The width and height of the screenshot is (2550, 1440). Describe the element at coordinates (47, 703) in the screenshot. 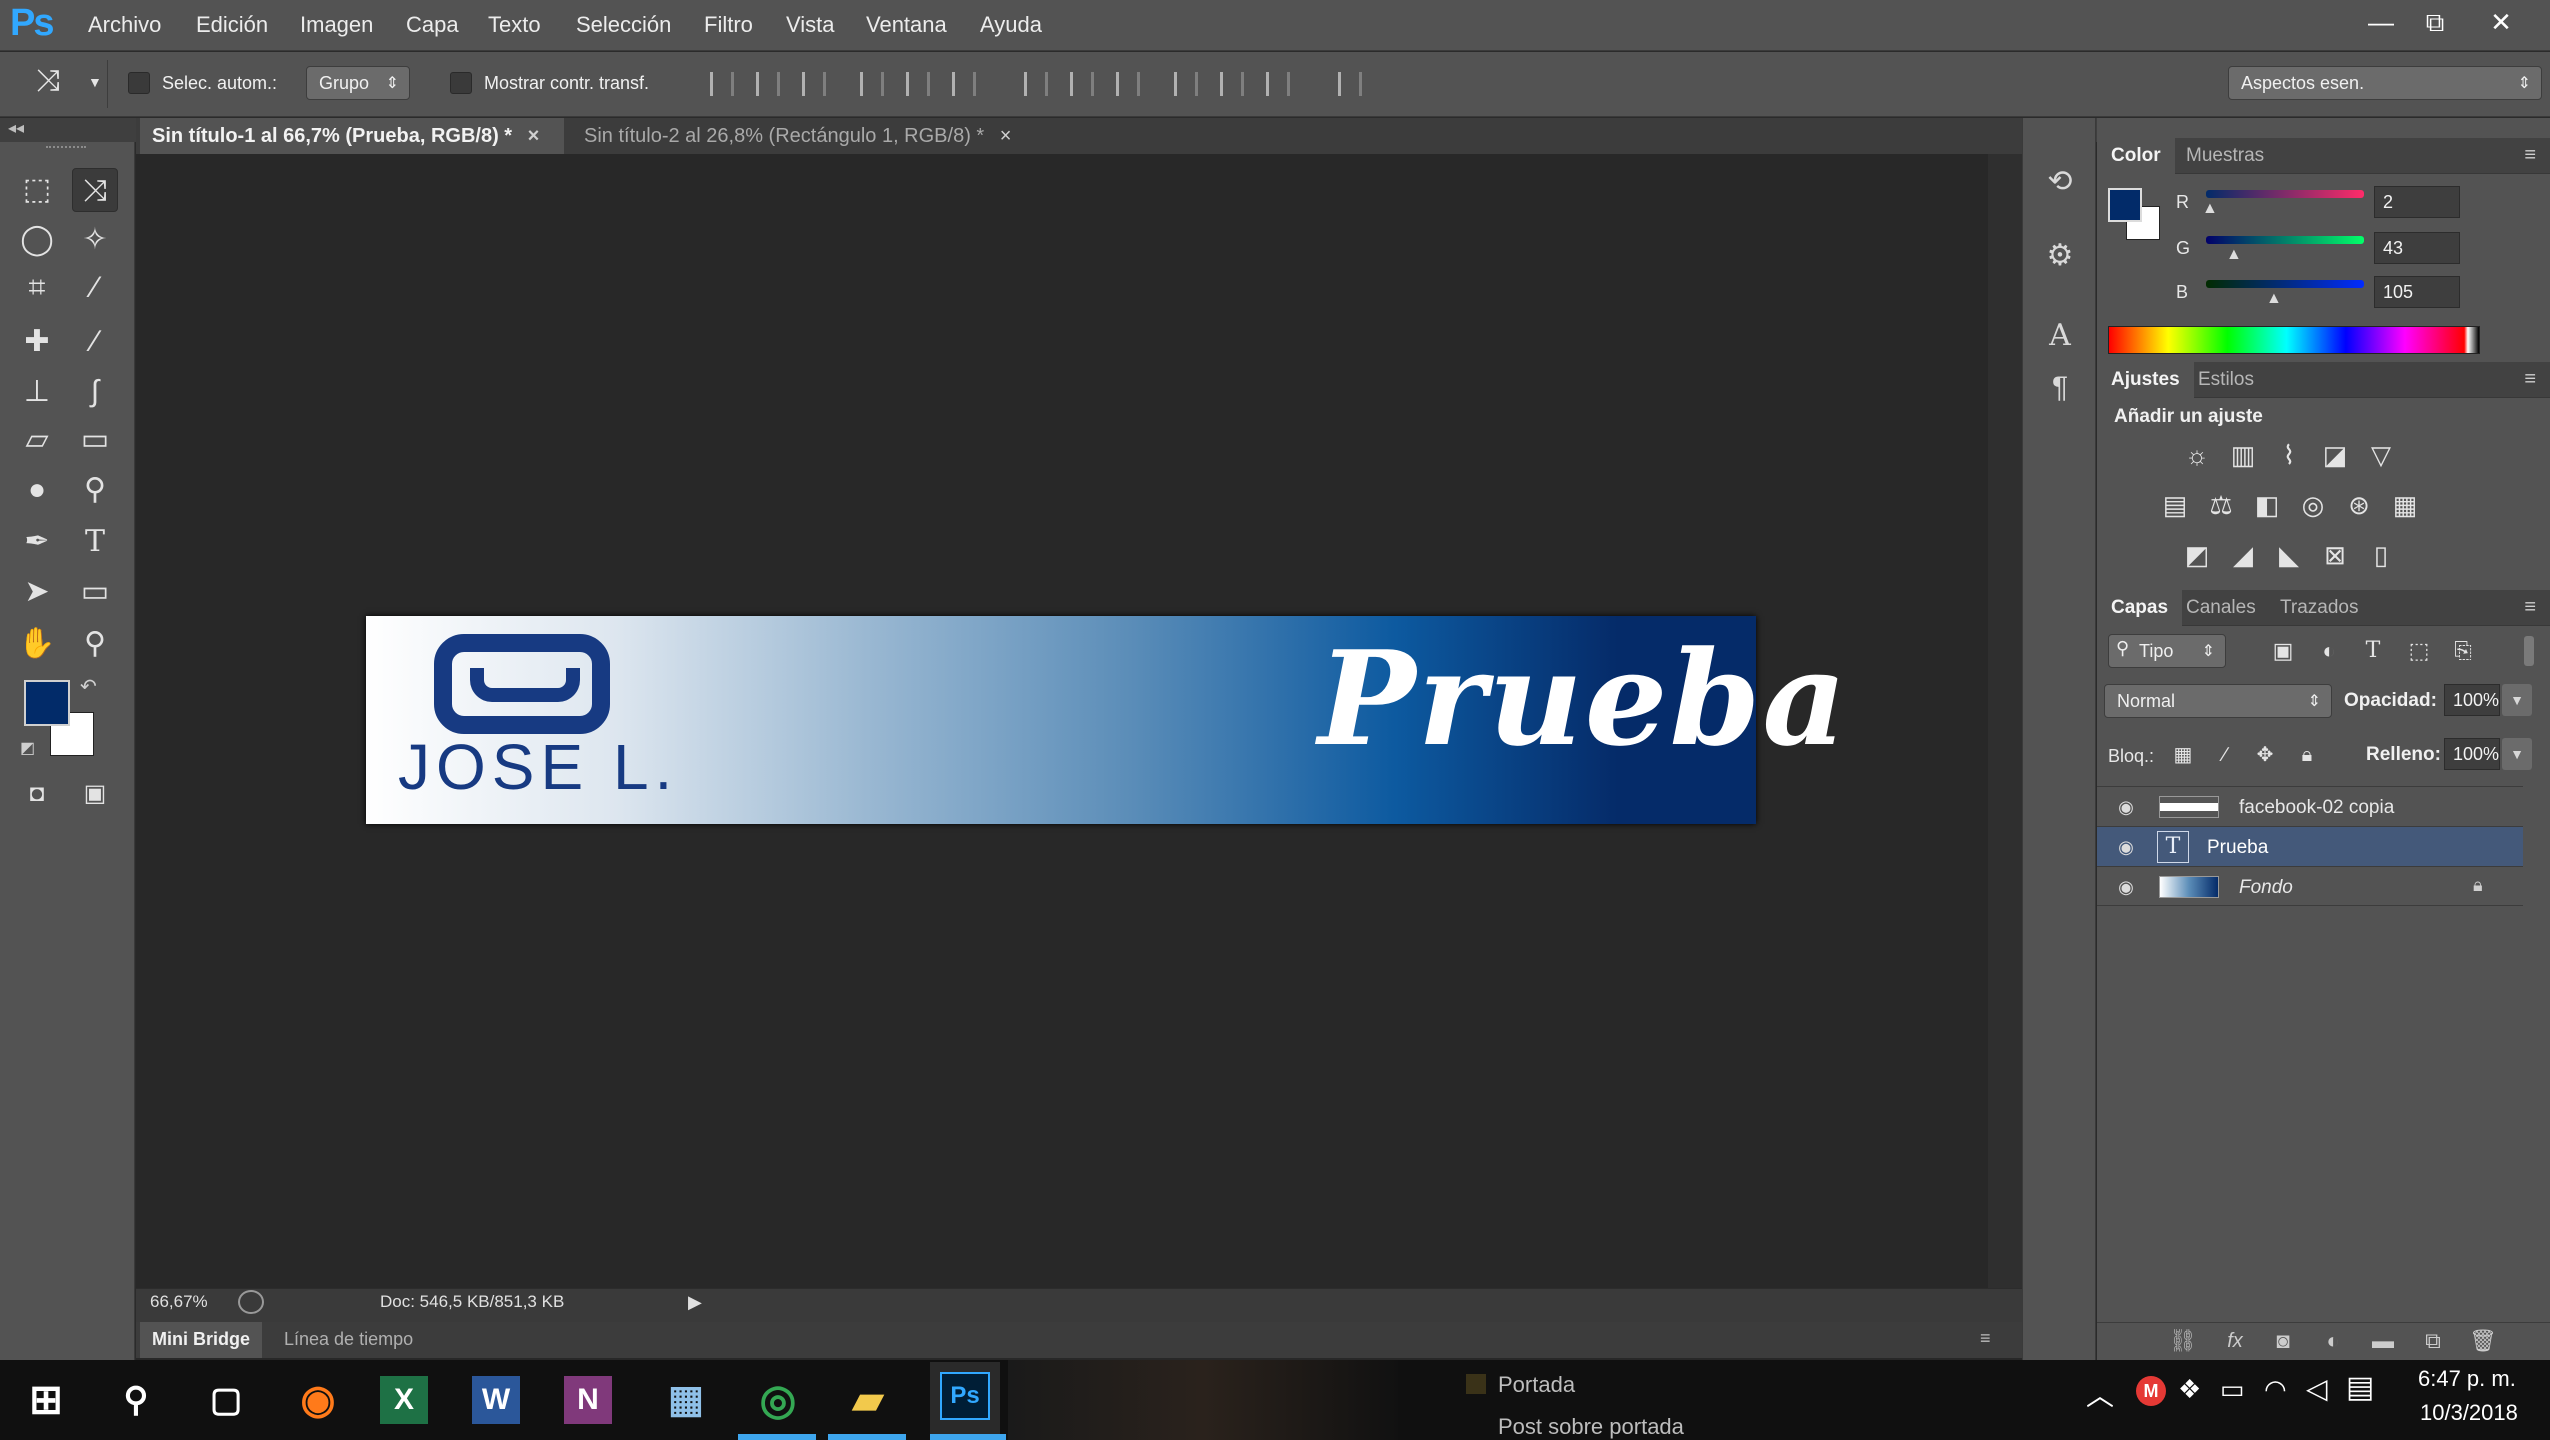

I see `foreground-color-swatch` at that location.